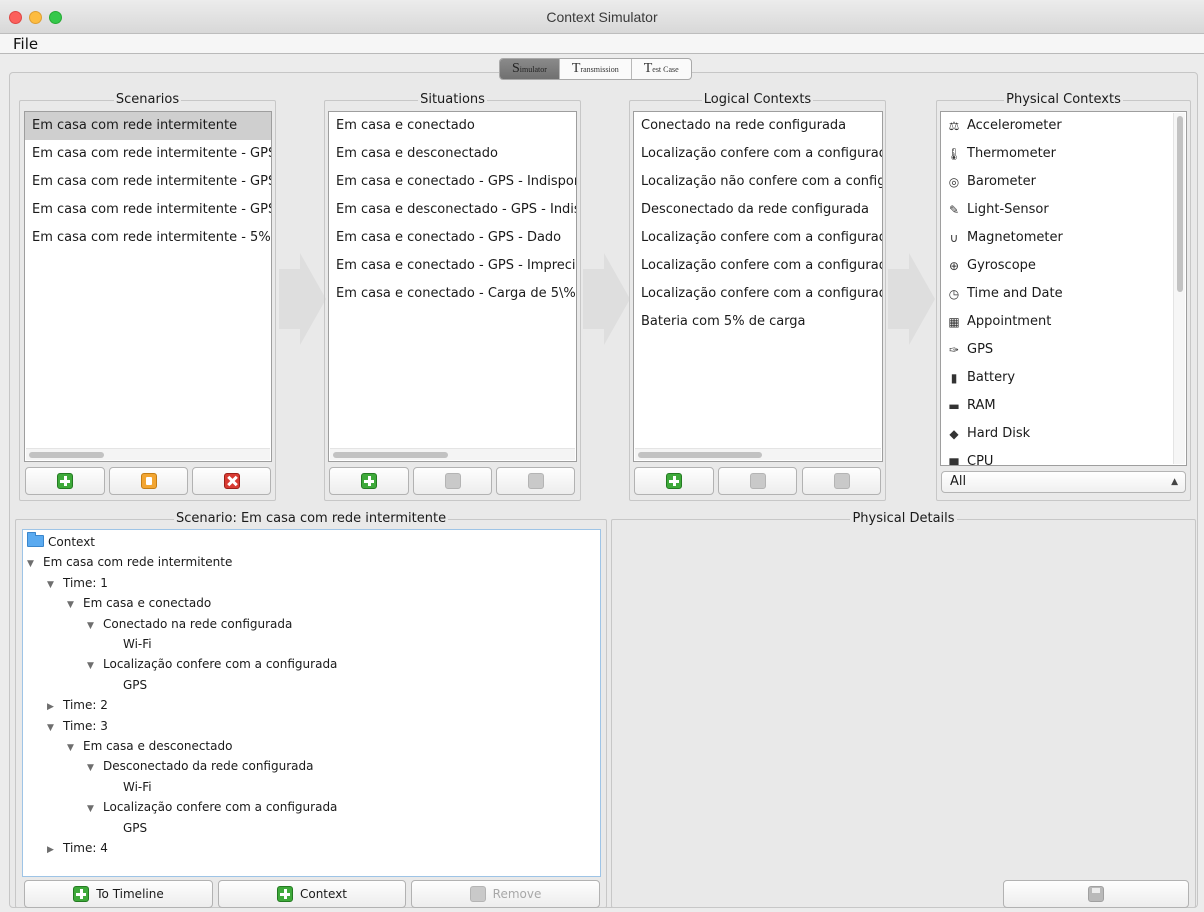 This screenshot has width=1204, height=912. What do you see at coordinates (1063, 406) in the screenshot?
I see `physical-context-list-item: ▬ RAM` at bounding box center [1063, 406].